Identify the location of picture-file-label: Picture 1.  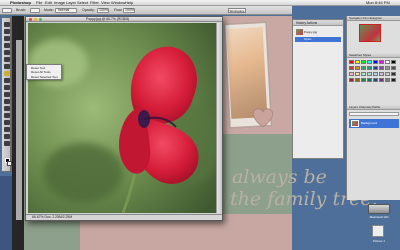
(379, 241).